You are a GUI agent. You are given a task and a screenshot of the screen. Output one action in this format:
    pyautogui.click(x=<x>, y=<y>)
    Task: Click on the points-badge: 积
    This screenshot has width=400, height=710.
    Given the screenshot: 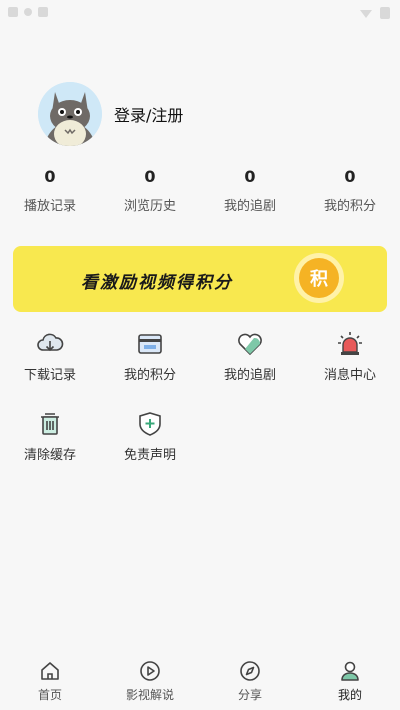 What is the action you would take?
    pyautogui.click(x=319, y=278)
    